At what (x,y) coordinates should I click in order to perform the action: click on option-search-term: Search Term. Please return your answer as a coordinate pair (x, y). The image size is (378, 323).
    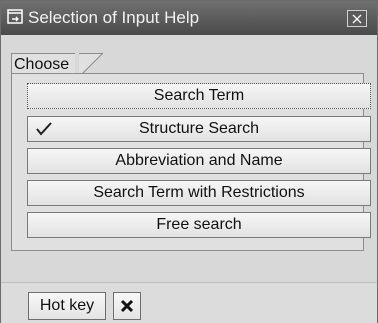
    Looking at the image, I should click on (199, 96).